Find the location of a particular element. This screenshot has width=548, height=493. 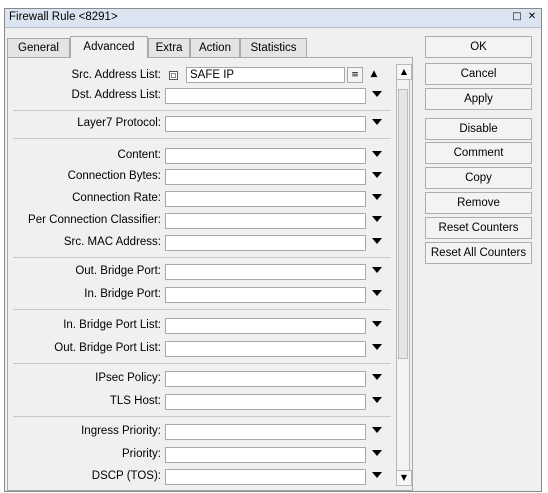

layer7-protocol-row: Layer7 Protocol: is located at coordinates (198, 125).